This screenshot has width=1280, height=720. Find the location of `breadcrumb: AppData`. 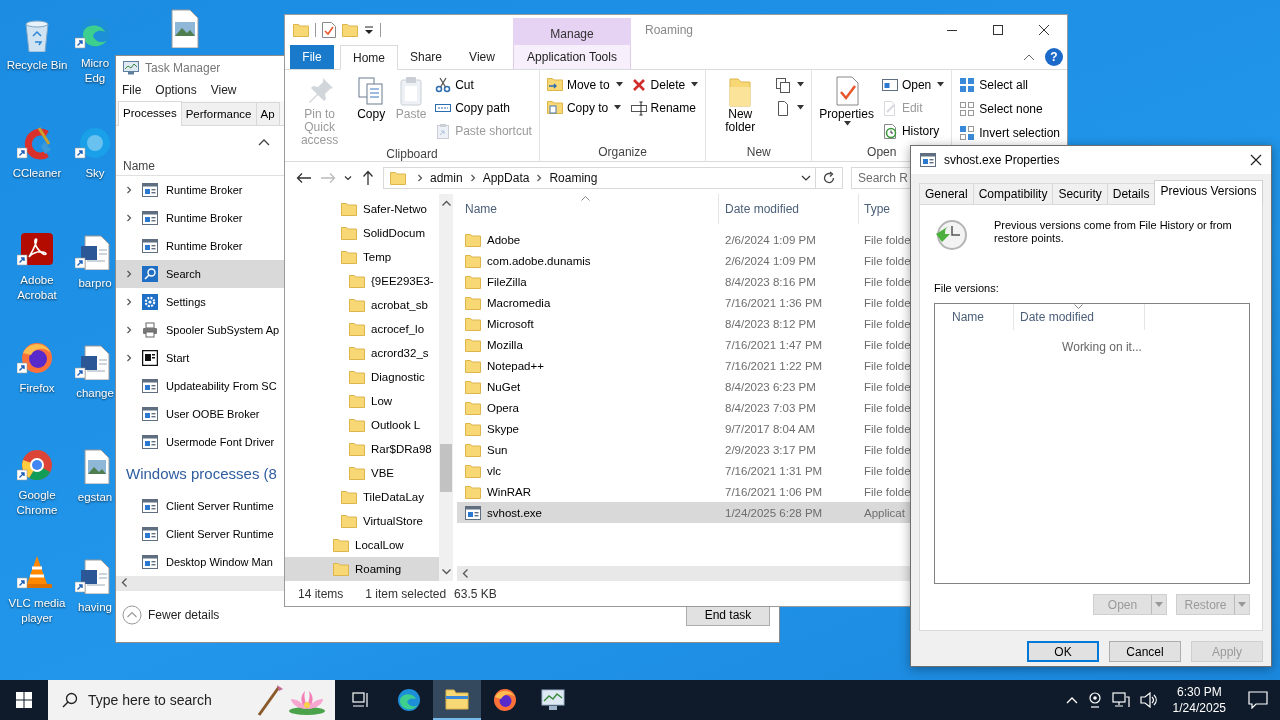

breadcrumb: AppData is located at coordinates (506, 178).